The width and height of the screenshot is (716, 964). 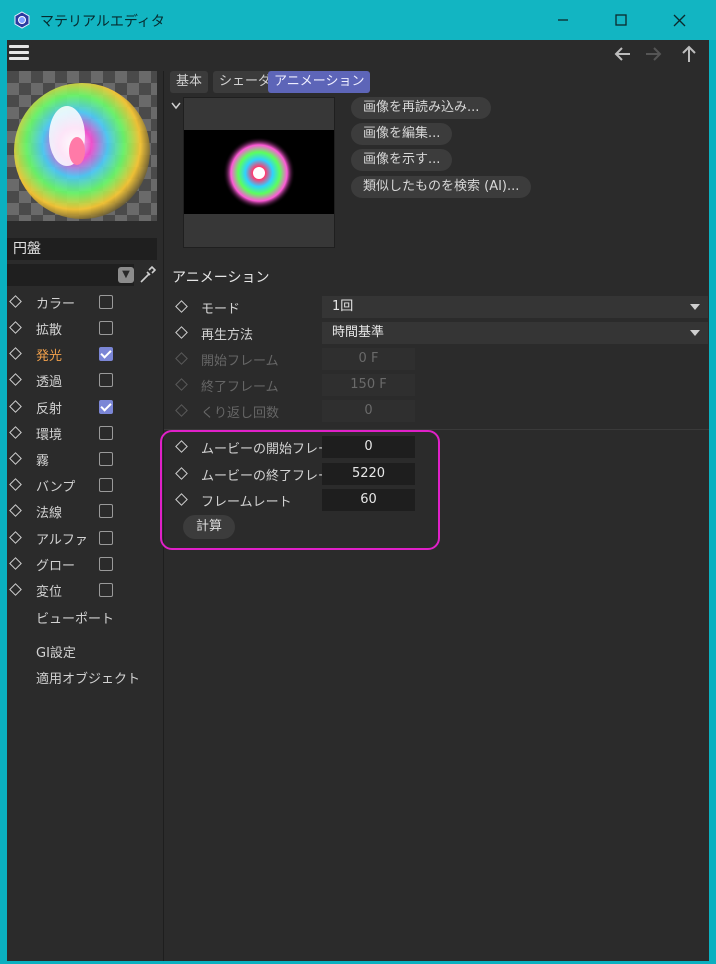 What do you see at coordinates (653, 54) in the screenshot?
I see `forward-arrow-icon` at bounding box center [653, 54].